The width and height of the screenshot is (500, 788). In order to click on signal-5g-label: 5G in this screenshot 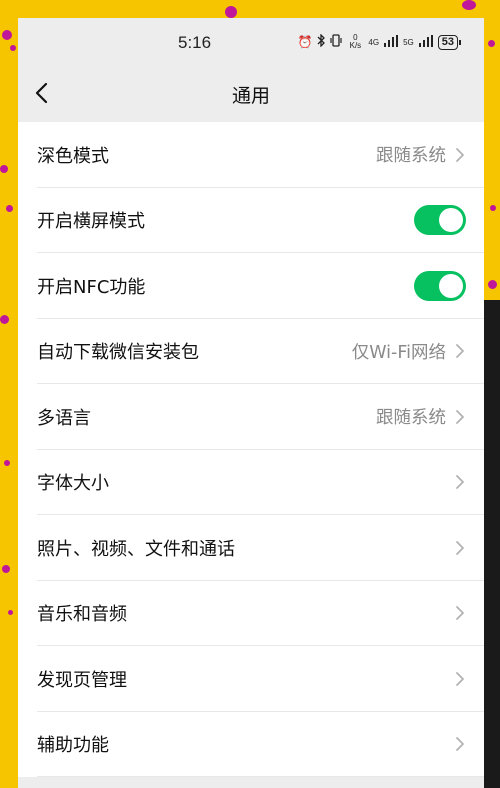, I will do `click(408, 42)`.